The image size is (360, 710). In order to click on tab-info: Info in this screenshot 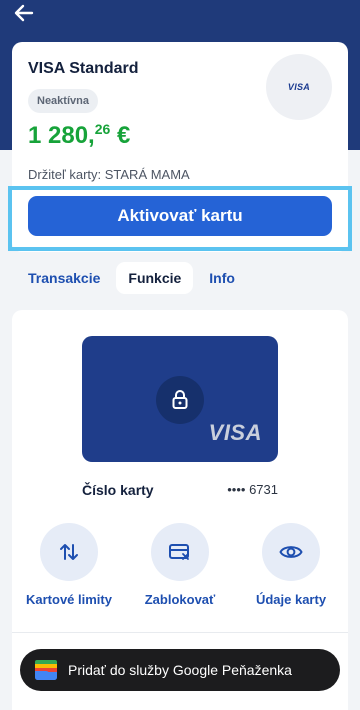, I will do `click(222, 278)`.